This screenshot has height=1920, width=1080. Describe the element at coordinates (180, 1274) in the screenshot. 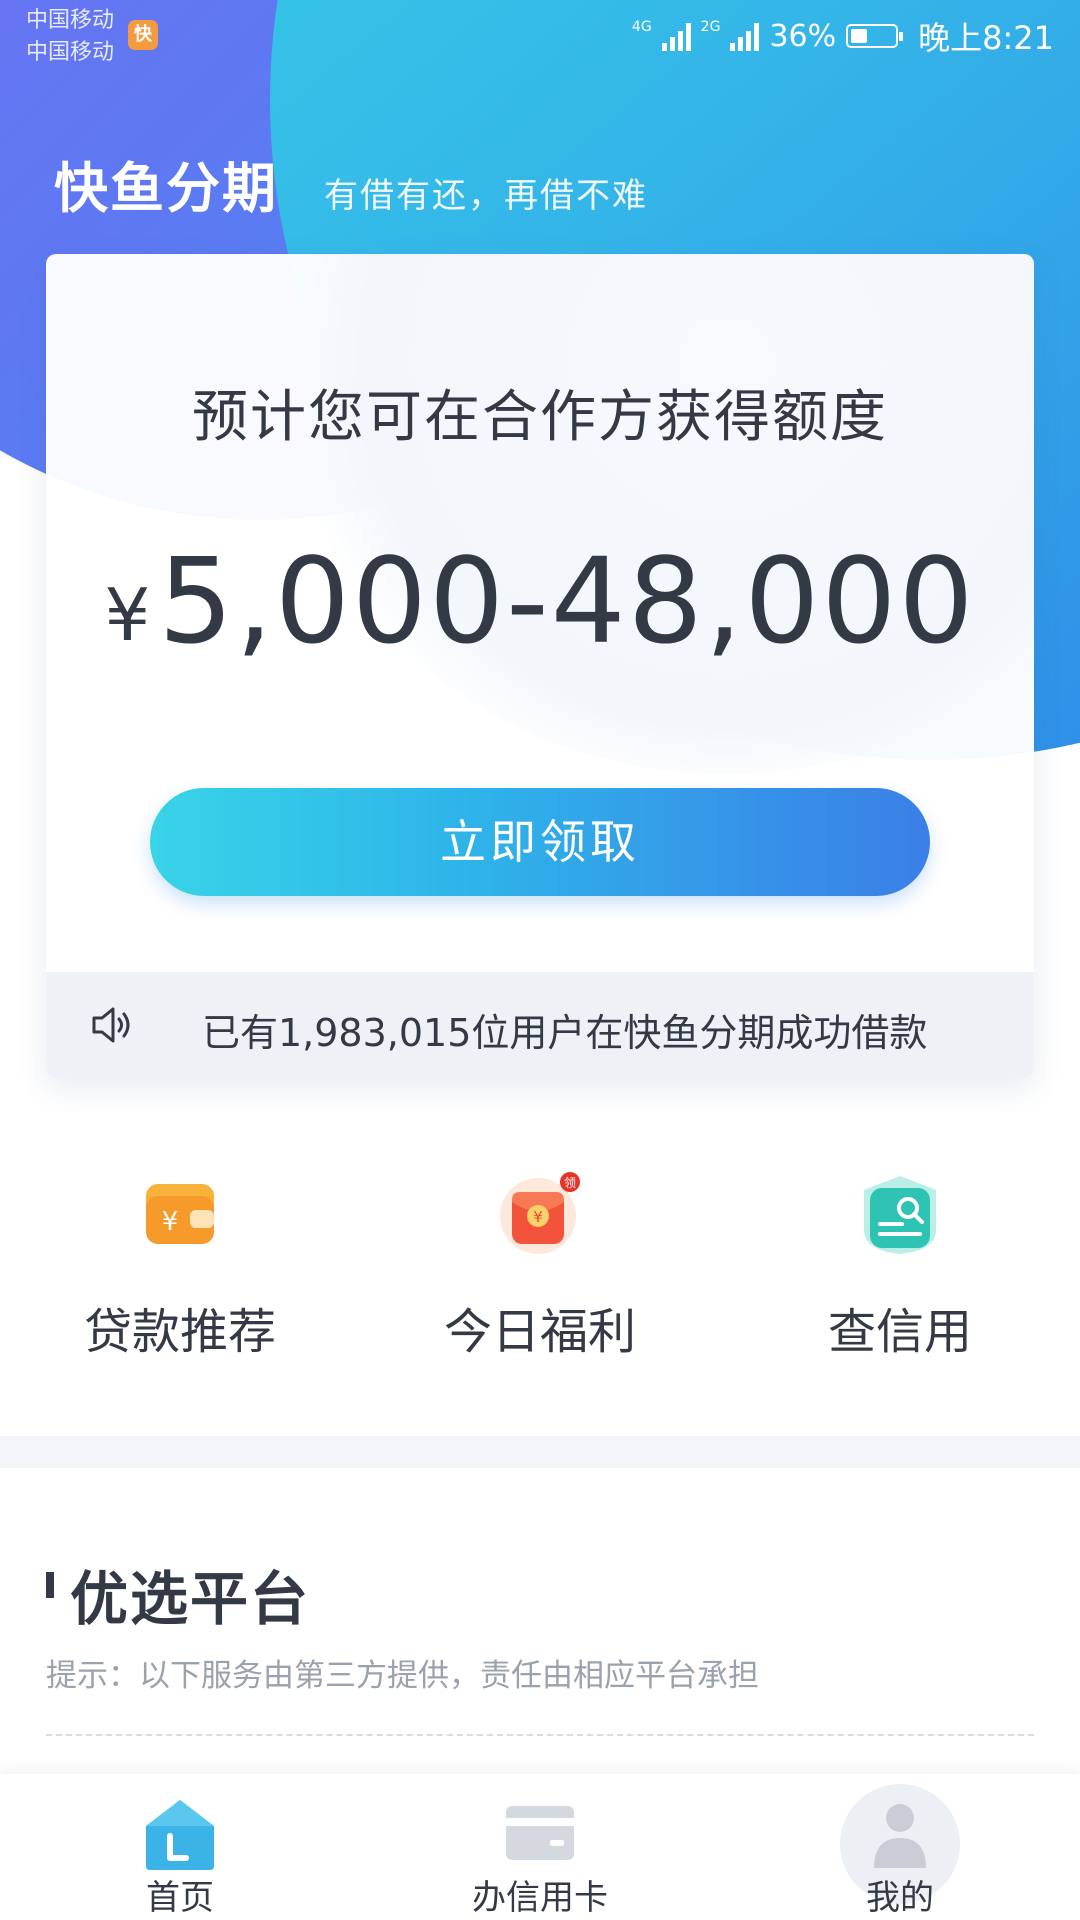

I see `feature-loan-recommend: ¥ 贷款推荐` at that location.